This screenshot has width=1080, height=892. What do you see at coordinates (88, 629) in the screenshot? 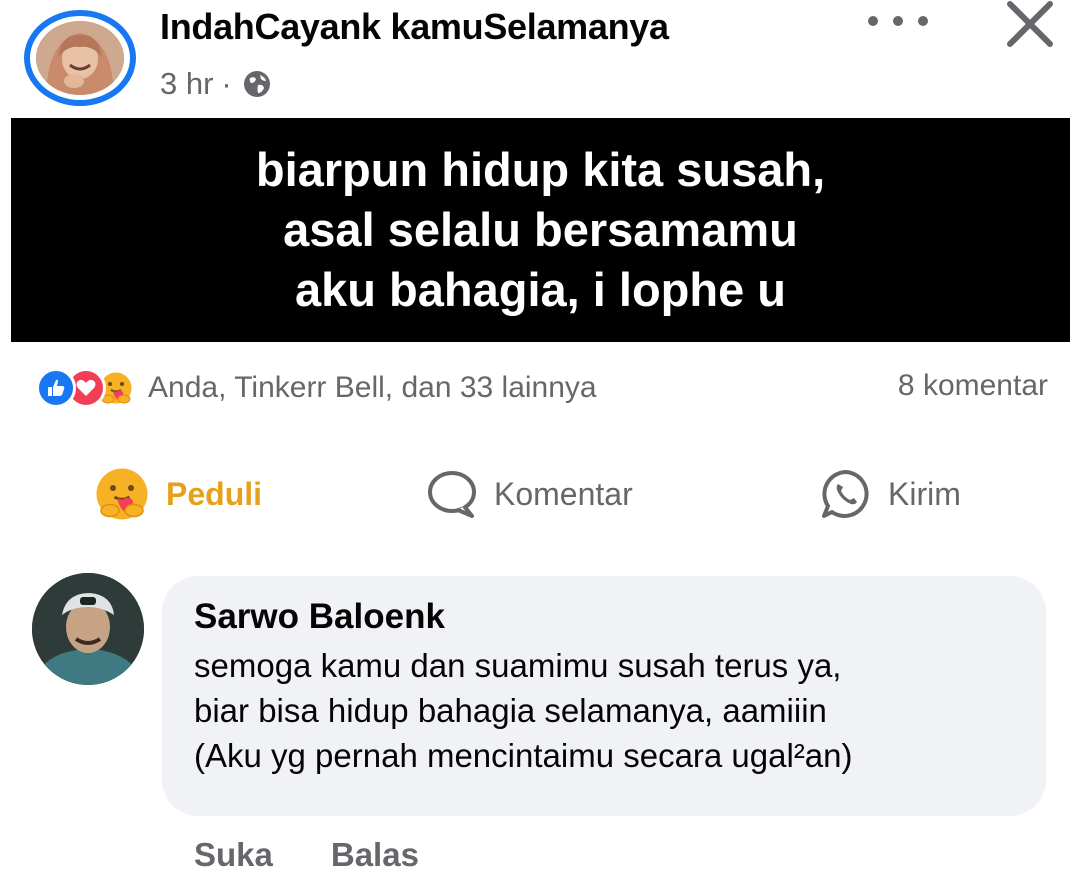
I see `commenter-avatar` at bounding box center [88, 629].